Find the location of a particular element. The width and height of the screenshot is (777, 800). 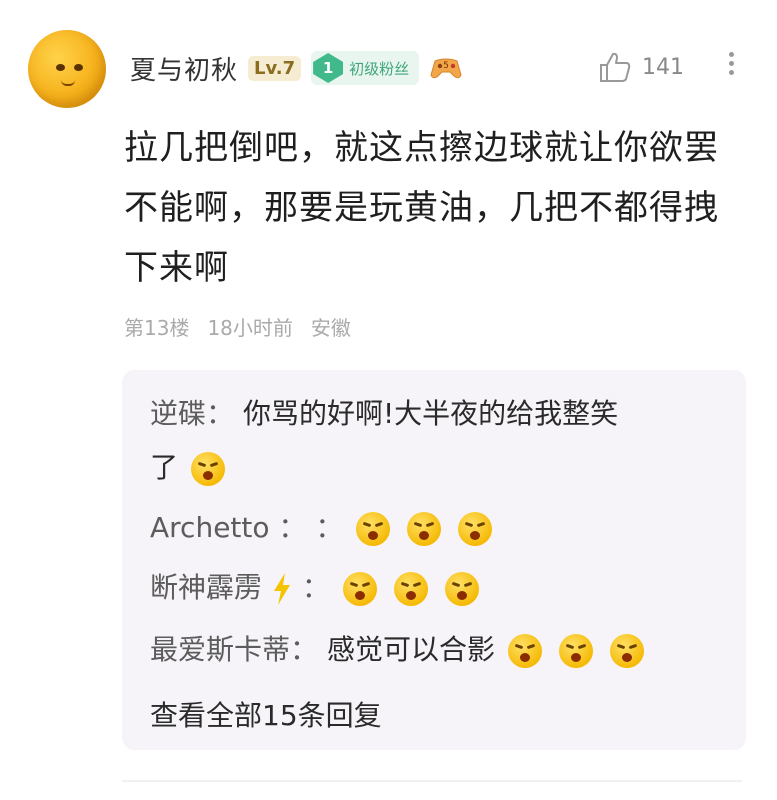

avatar is located at coordinates (67, 69).